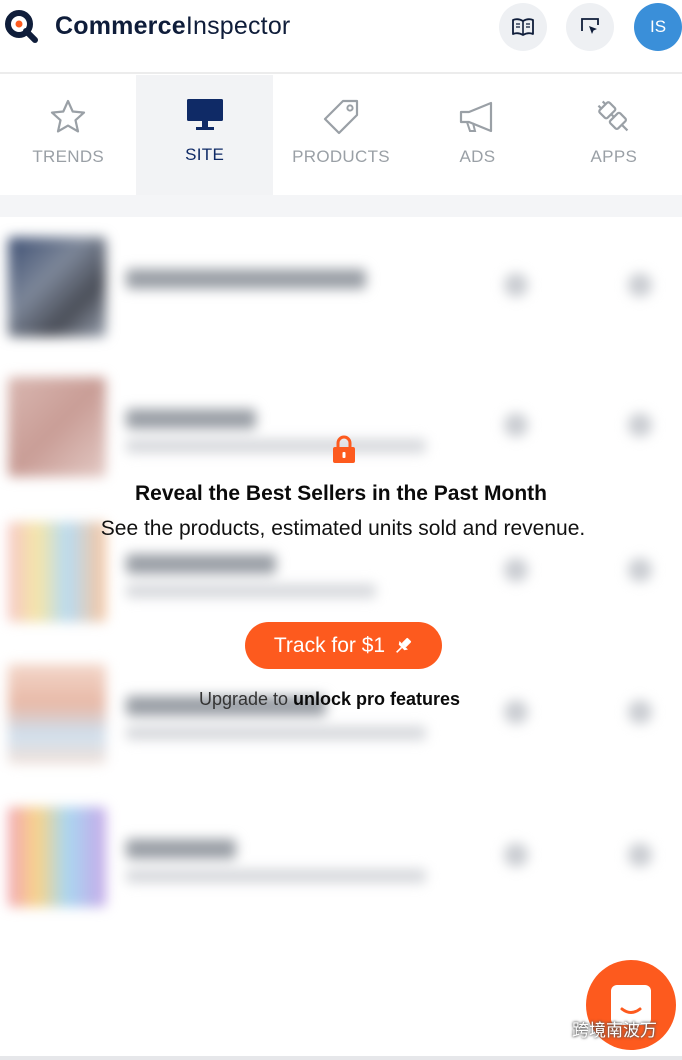  I want to click on brand-name: CommerceInspector, so click(172, 26).